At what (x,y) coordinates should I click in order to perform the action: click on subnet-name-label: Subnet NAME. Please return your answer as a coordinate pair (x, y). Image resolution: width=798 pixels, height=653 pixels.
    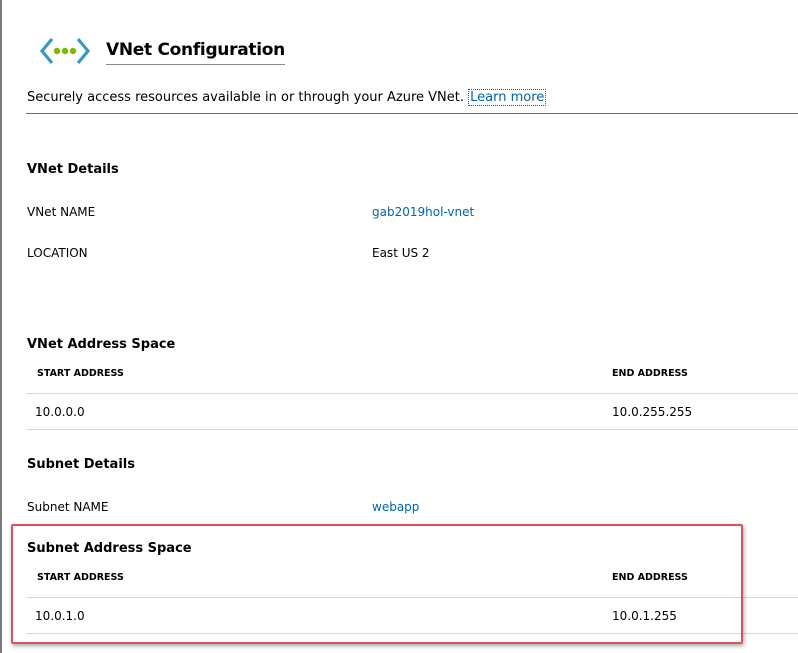
    Looking at the image, I should click on (68, 507).